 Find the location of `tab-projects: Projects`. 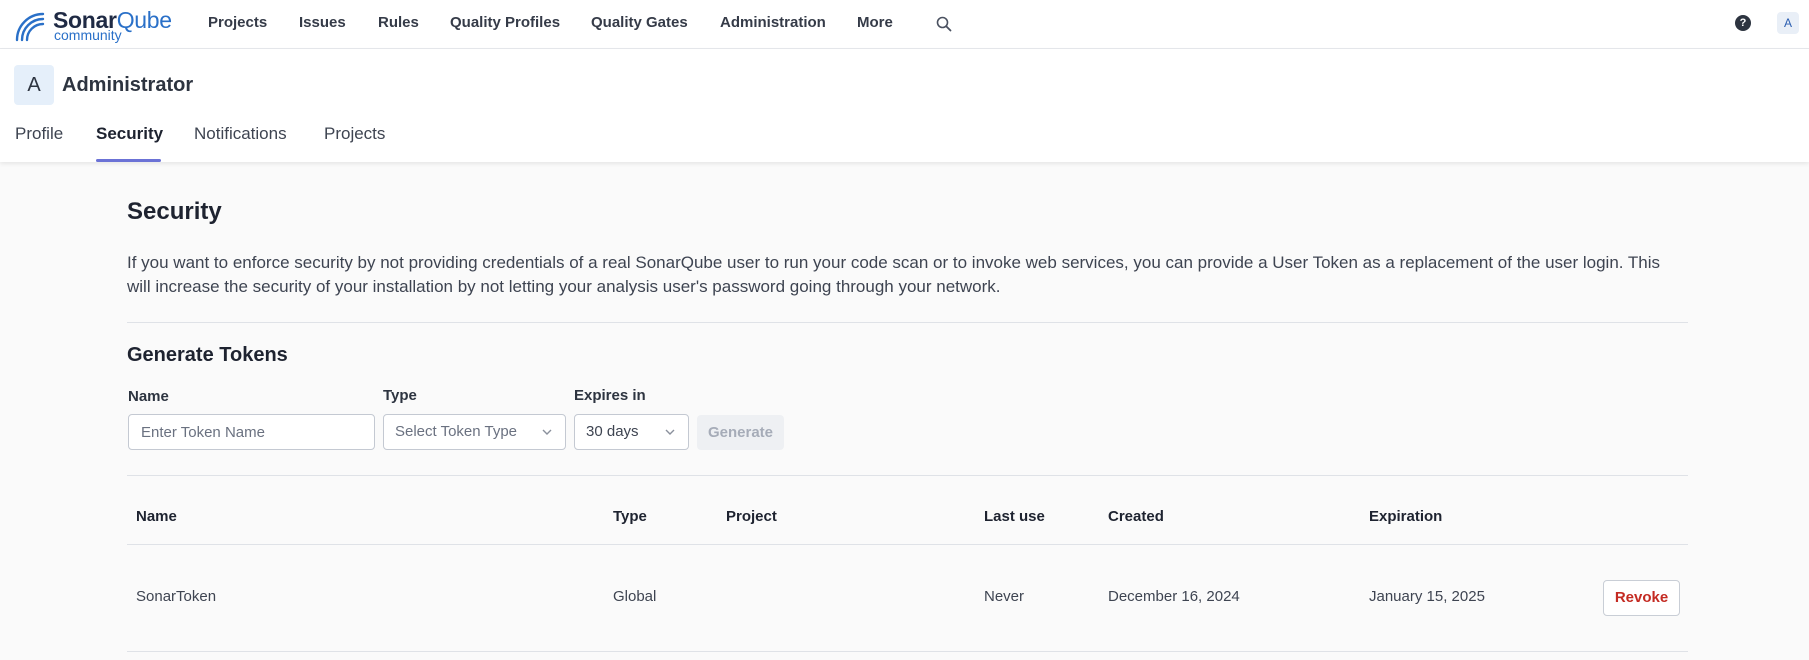

tab-projects: Projects is located at coordinates (354, 134).